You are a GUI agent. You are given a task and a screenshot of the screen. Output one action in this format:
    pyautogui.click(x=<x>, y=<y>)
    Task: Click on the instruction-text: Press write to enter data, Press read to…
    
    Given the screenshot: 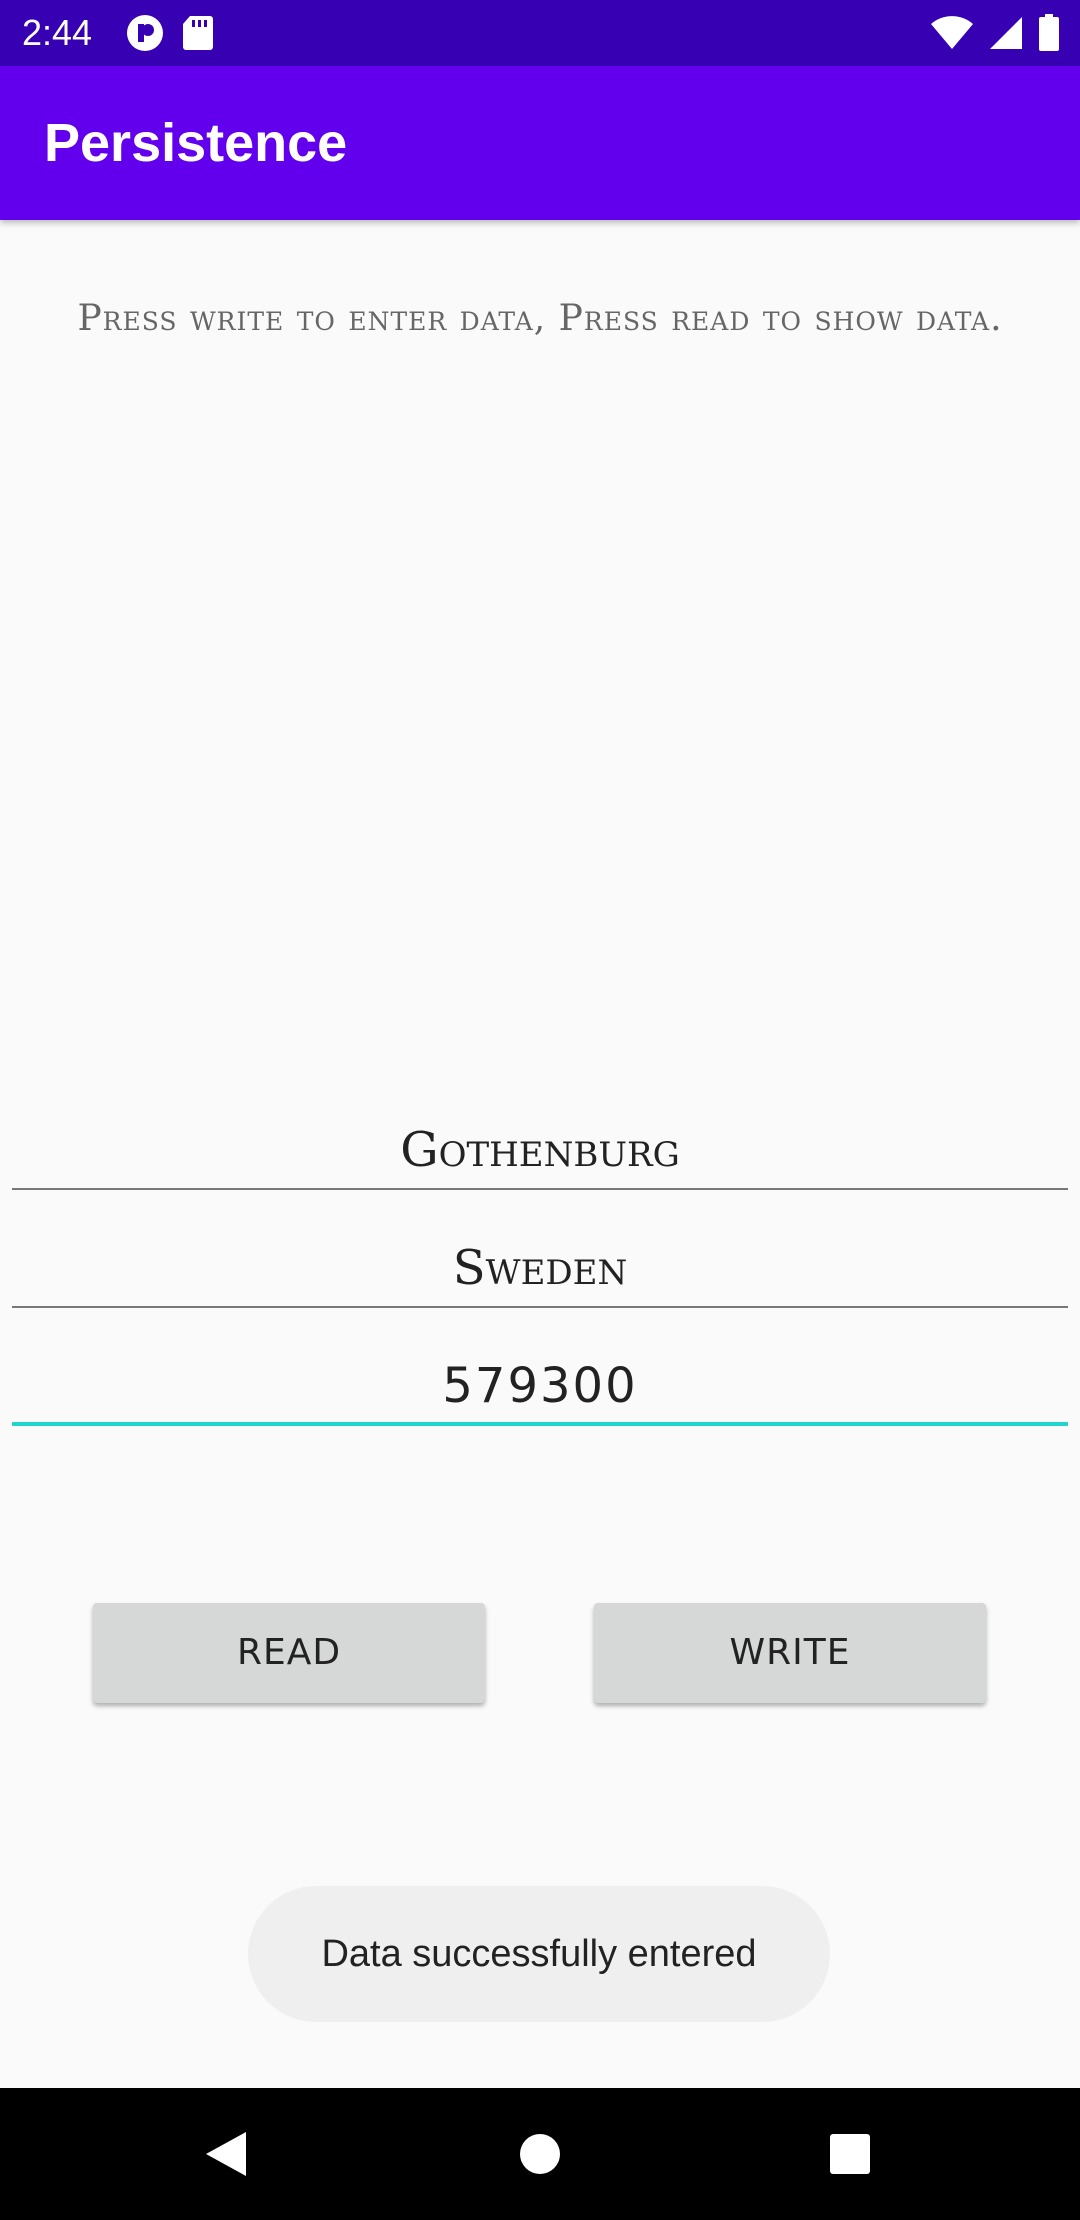 What is the action you would take?
    pyautogui.click(x=540, y=318)
    